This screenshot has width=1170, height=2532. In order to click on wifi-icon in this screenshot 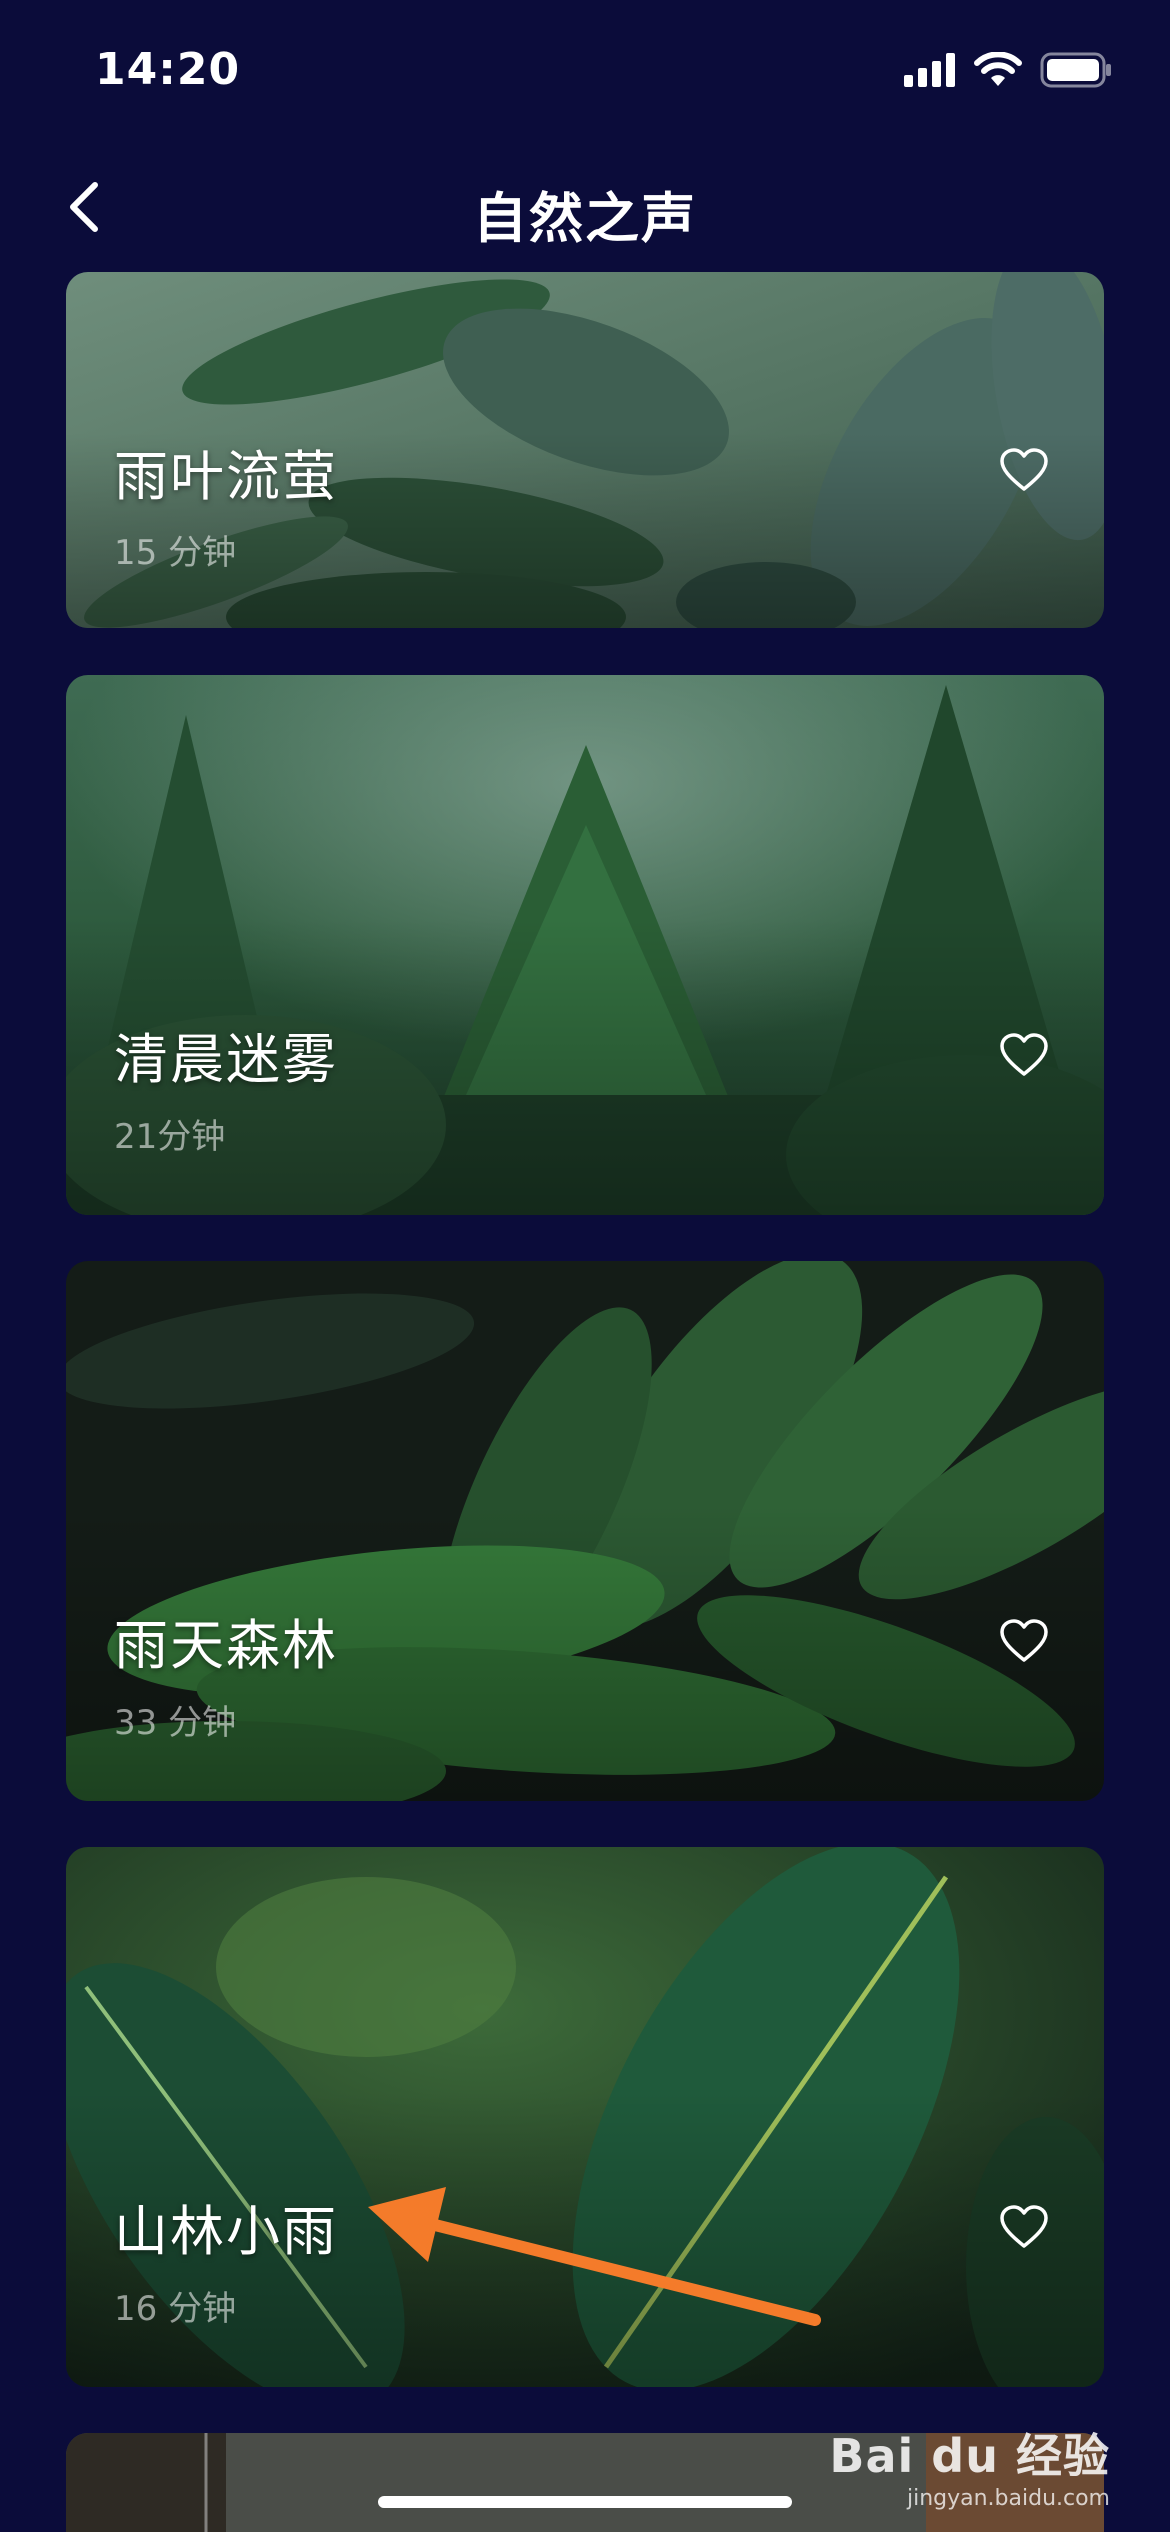, I will do `click(998, 69)`.